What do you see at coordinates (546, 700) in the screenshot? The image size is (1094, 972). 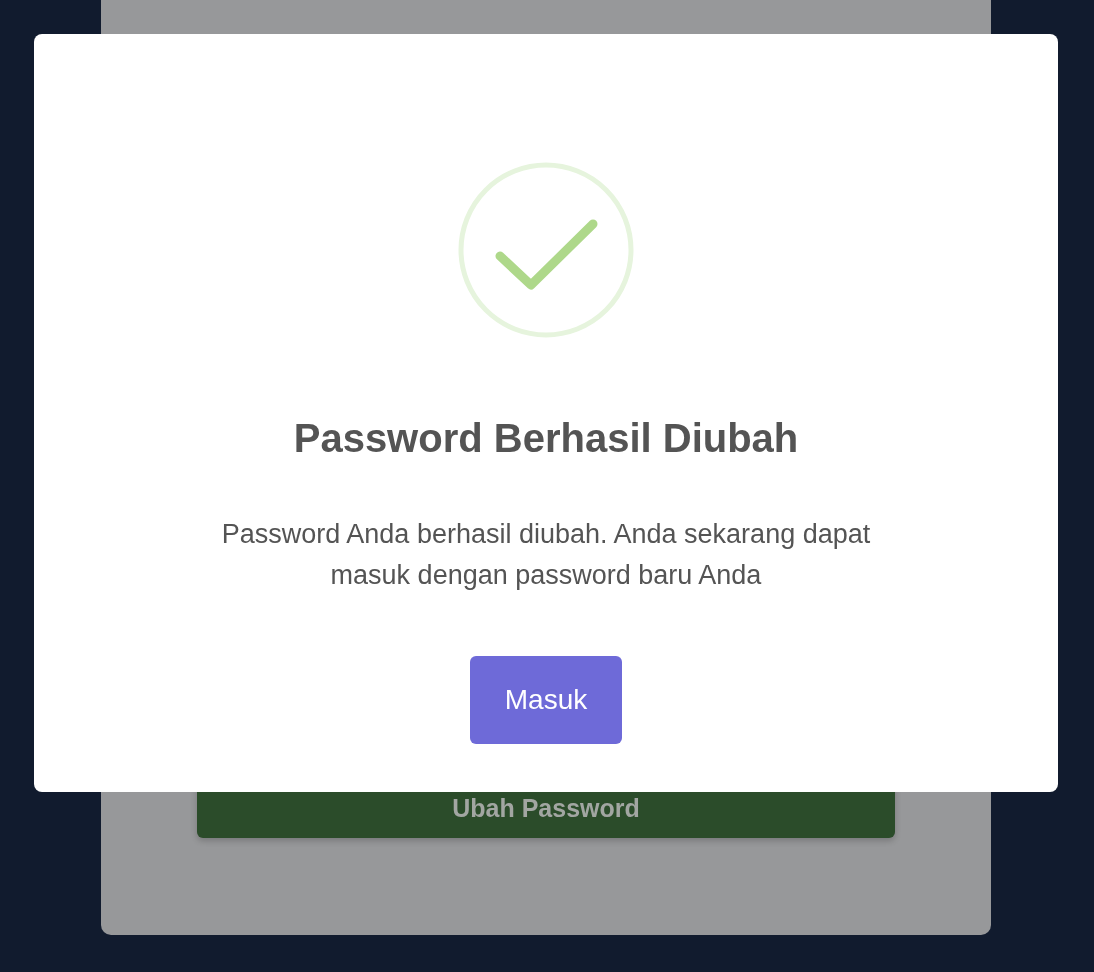 I see `login-button: Masuk` at bounding box center [546, 700].